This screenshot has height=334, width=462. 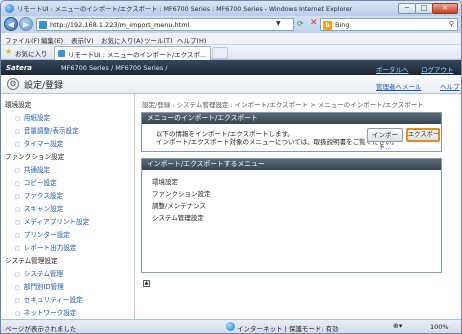 I want to click on close-button: ✕, so click(x=445, y=8).